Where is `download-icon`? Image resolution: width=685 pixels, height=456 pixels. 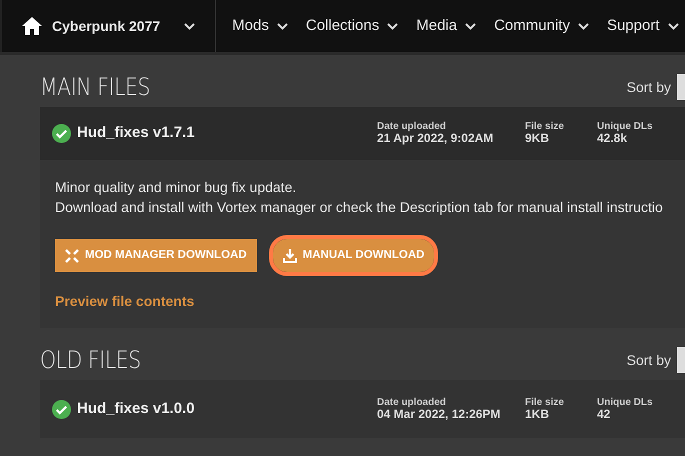
download-icon is located at coordinates (289, 255).